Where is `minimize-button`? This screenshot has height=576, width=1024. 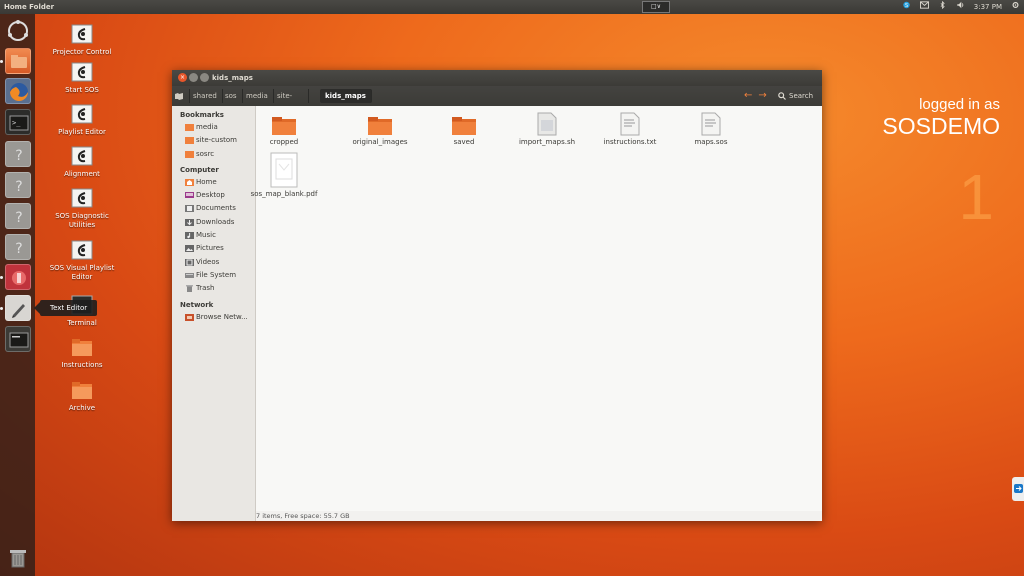 minimize-button is located at coordinates (193, 77).